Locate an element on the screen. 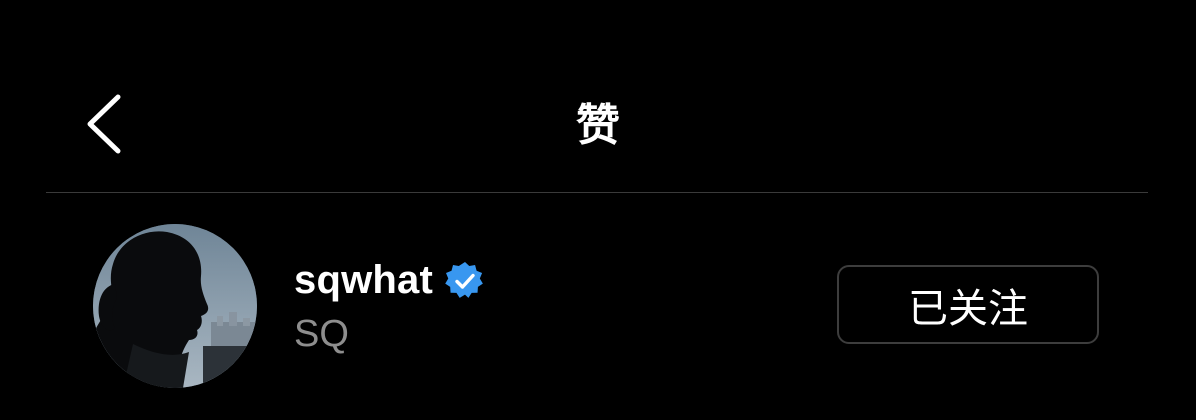 The height and width of the screenshot is (420, 1196). page-title: 赞 is located at coordinates (598, 125).